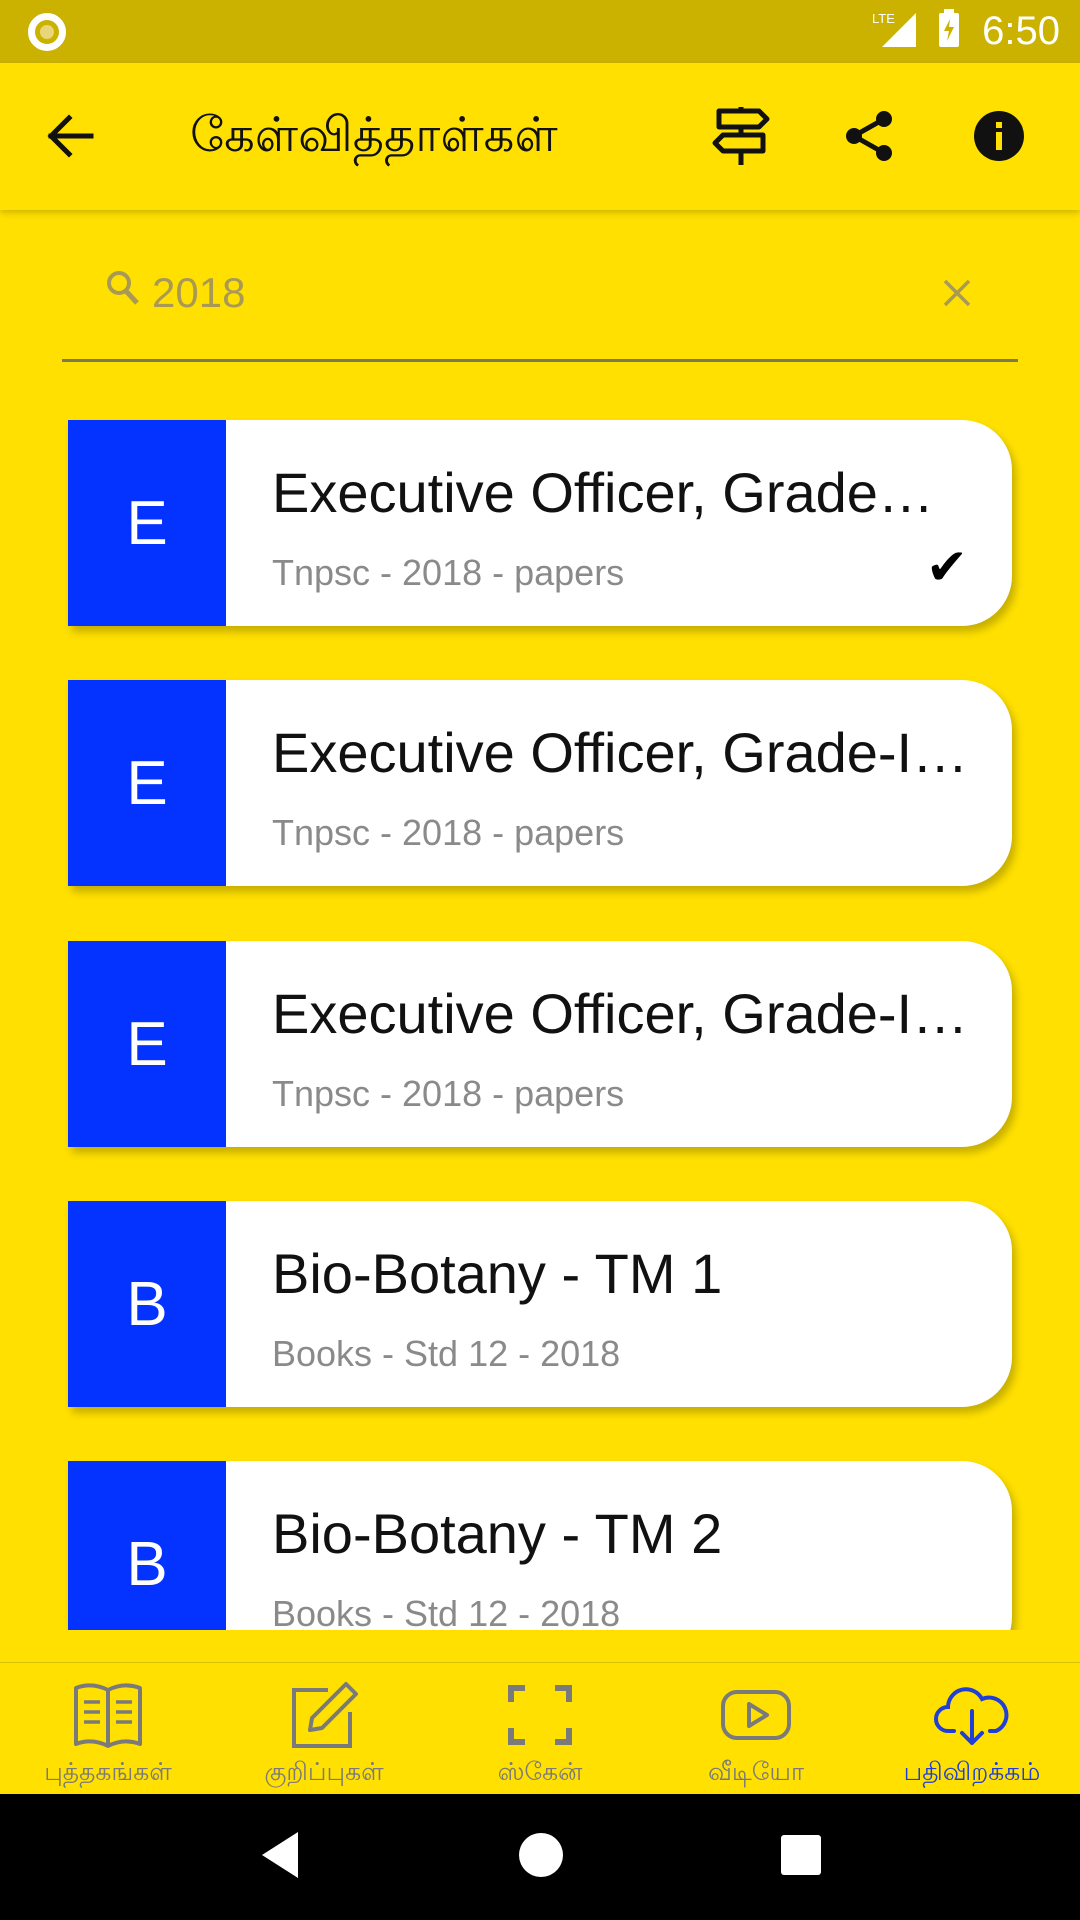 This screenshot has width=1080, height=1920. Describe the element at coordinates (497, 1533) in the screenshot. I see `item-title: Bio-Botany - TM 2` at that location.